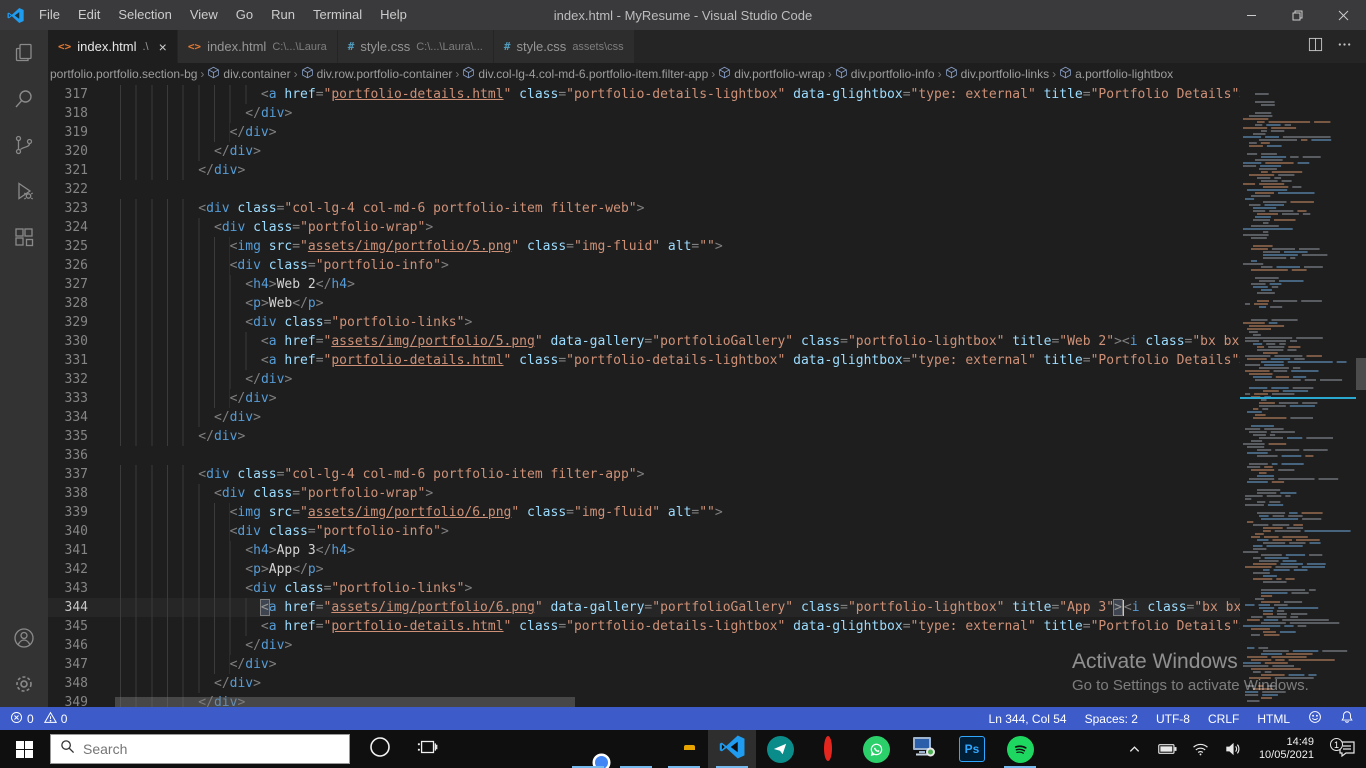 The image size is (1366, 768). What do you see at coordinates (1028, 719) in the screenshot?
I see `cursor-position: Ln 344, Col 54` at bounding box center [1028, 719].